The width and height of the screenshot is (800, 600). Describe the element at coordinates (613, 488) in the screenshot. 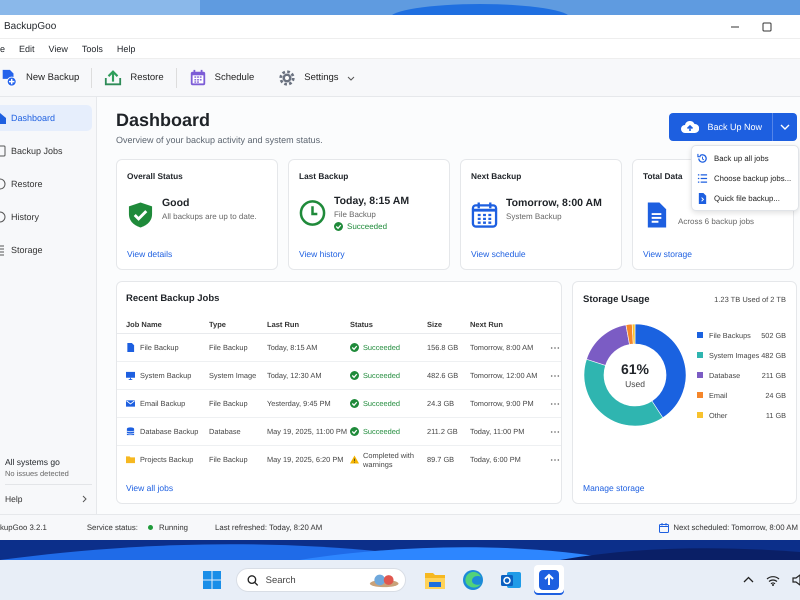

I see `link: Manage storage` at that location.